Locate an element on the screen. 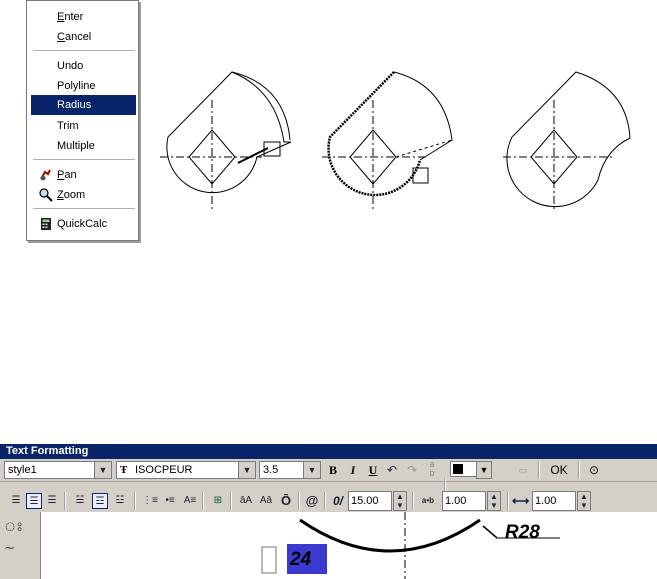  tracking-value: 1.00 is located at coordinates (456, 501).